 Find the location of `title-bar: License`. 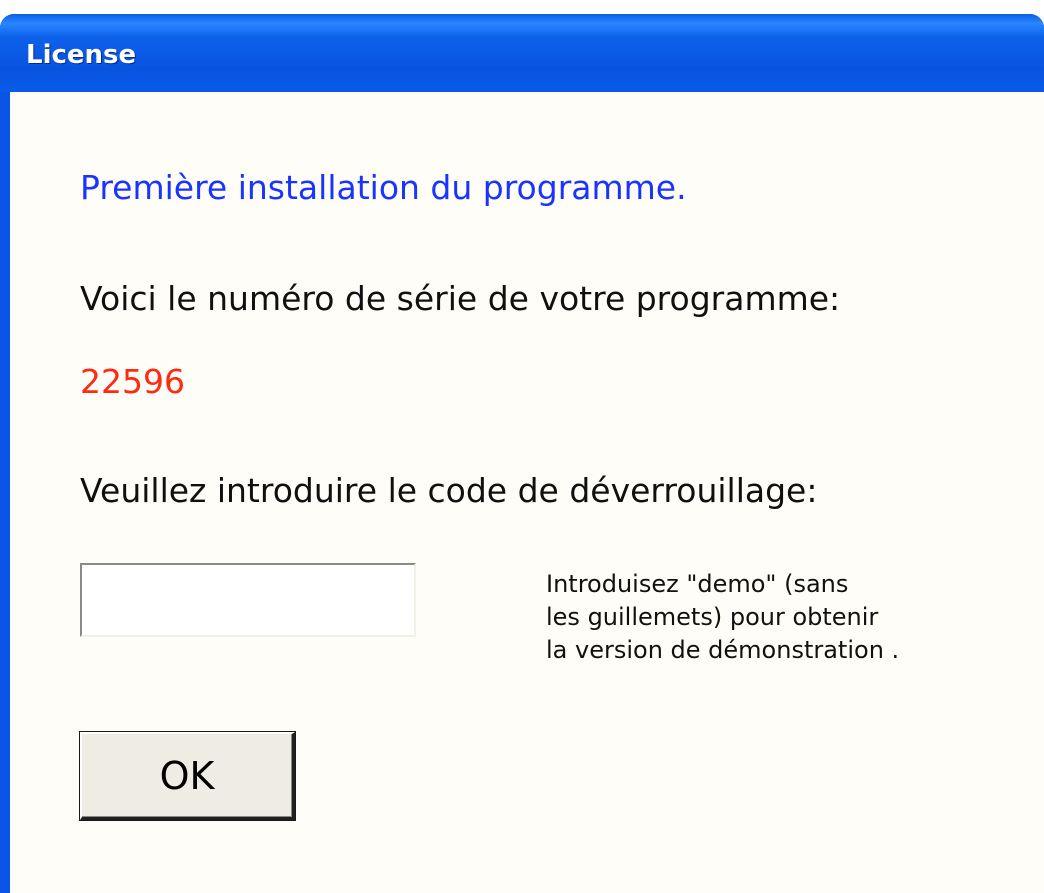

title-bar: License is located at coordinates (522, 53).